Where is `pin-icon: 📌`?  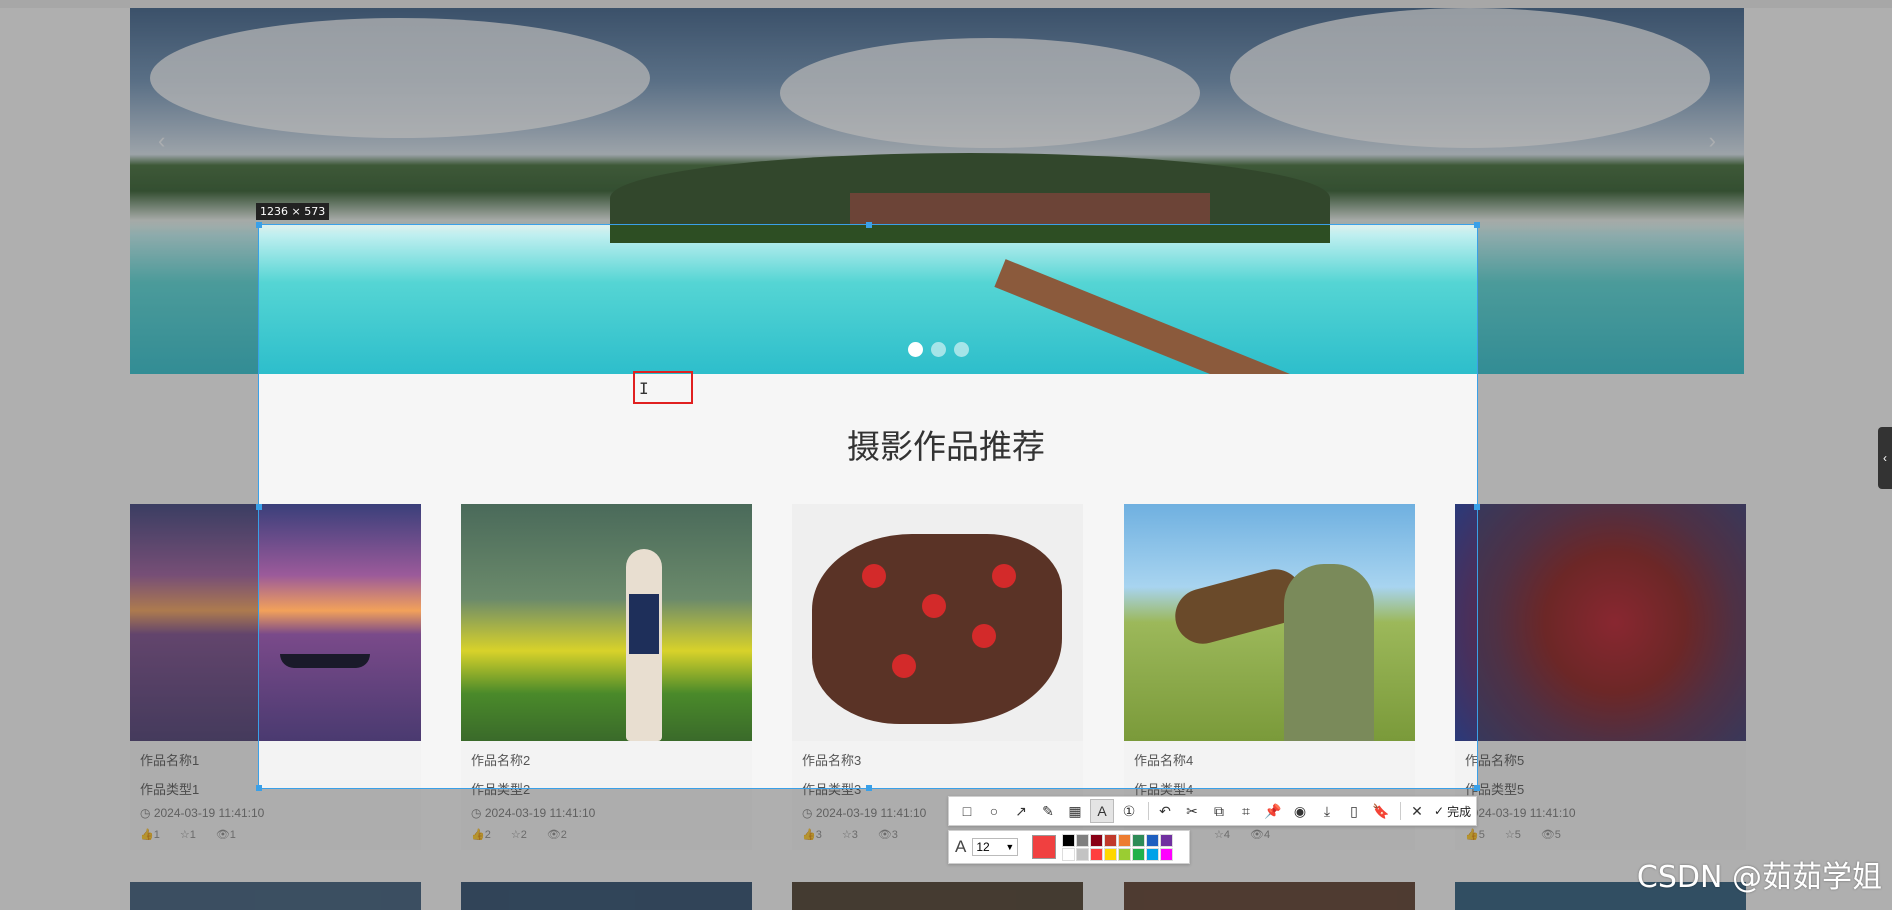
pin-icon: 📌 is located at coordinates (1273, 811).